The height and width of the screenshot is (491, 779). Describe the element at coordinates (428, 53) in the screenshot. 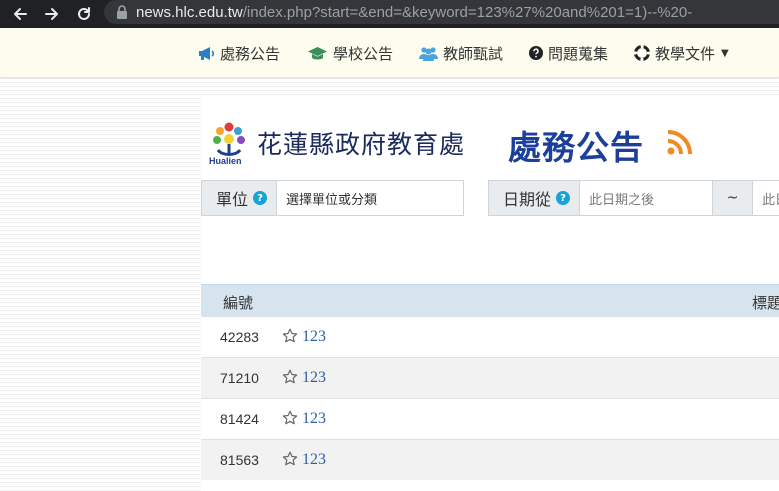

I see `users-icon` at that location.